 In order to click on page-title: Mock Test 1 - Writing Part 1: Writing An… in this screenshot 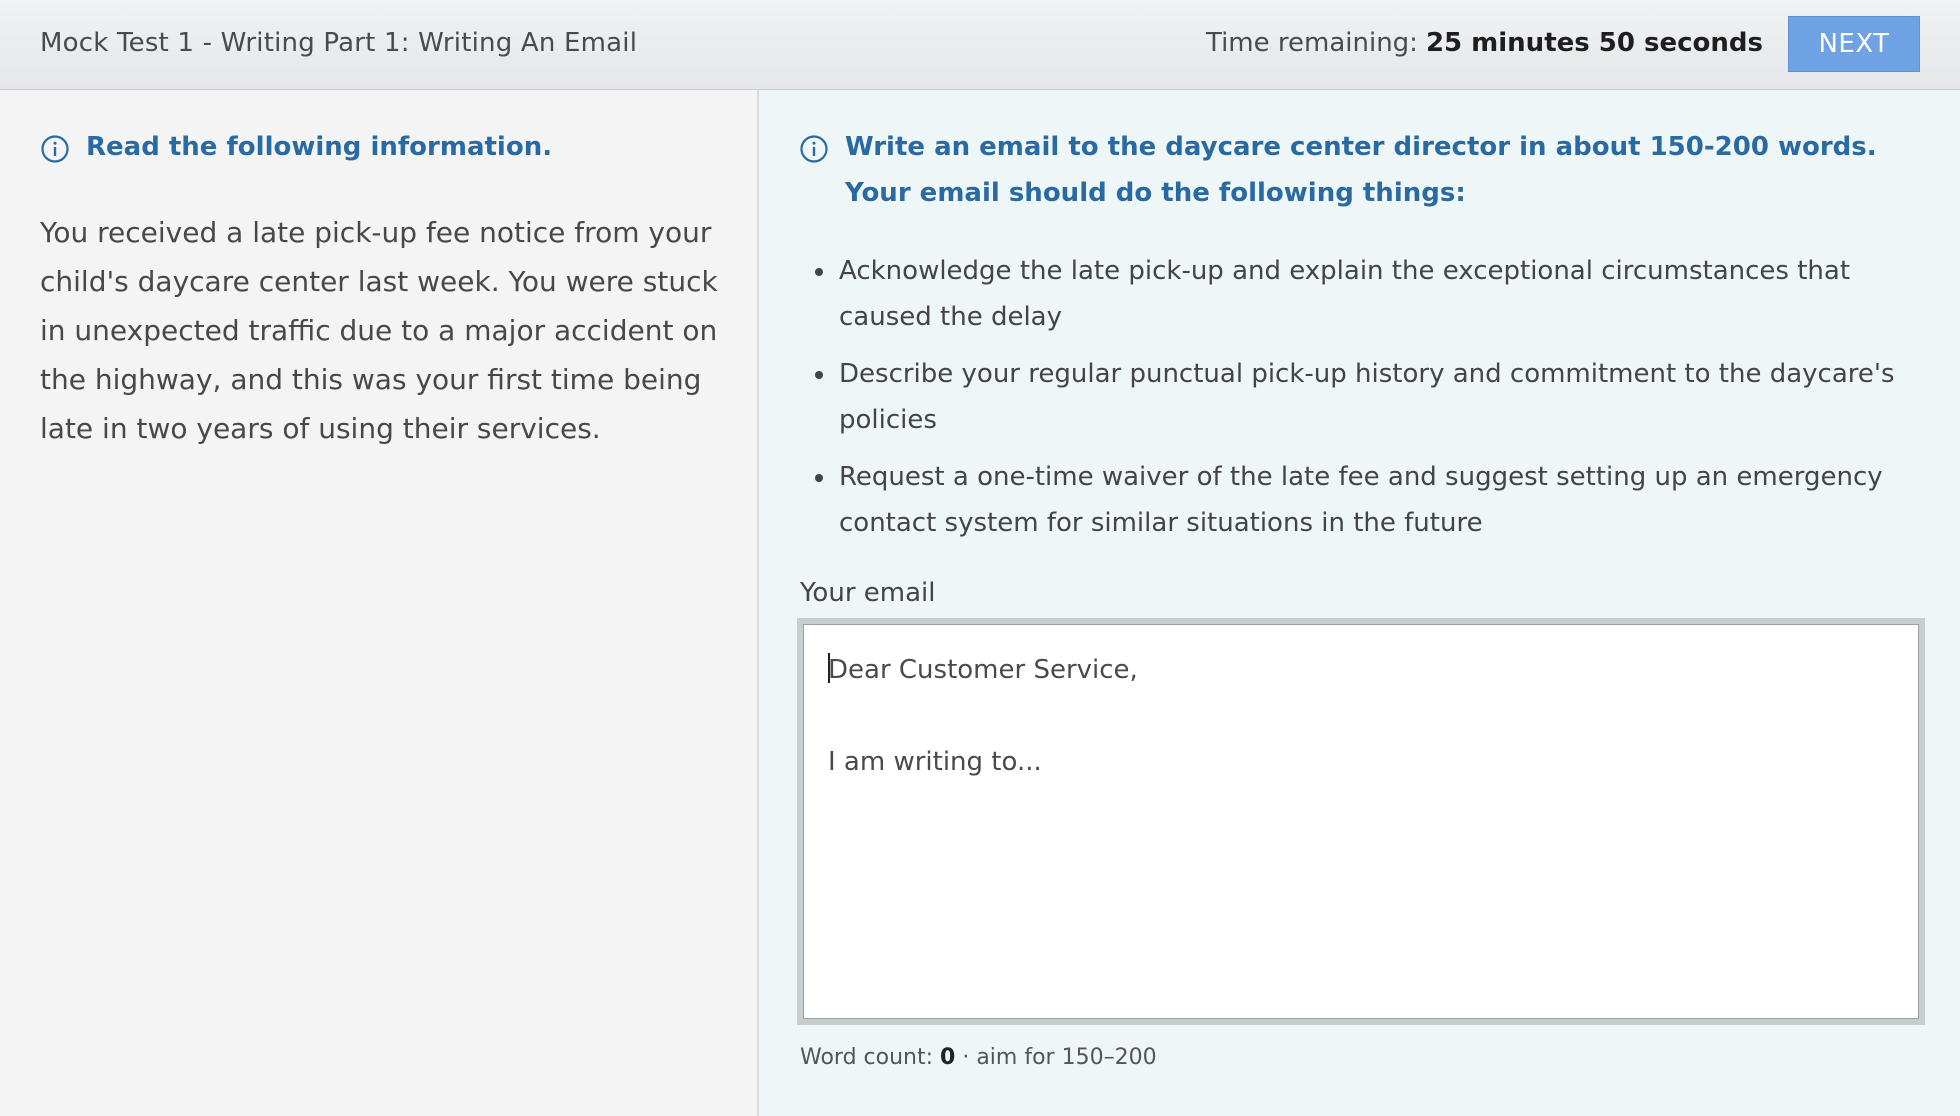, I will do `click(339, 43)`.